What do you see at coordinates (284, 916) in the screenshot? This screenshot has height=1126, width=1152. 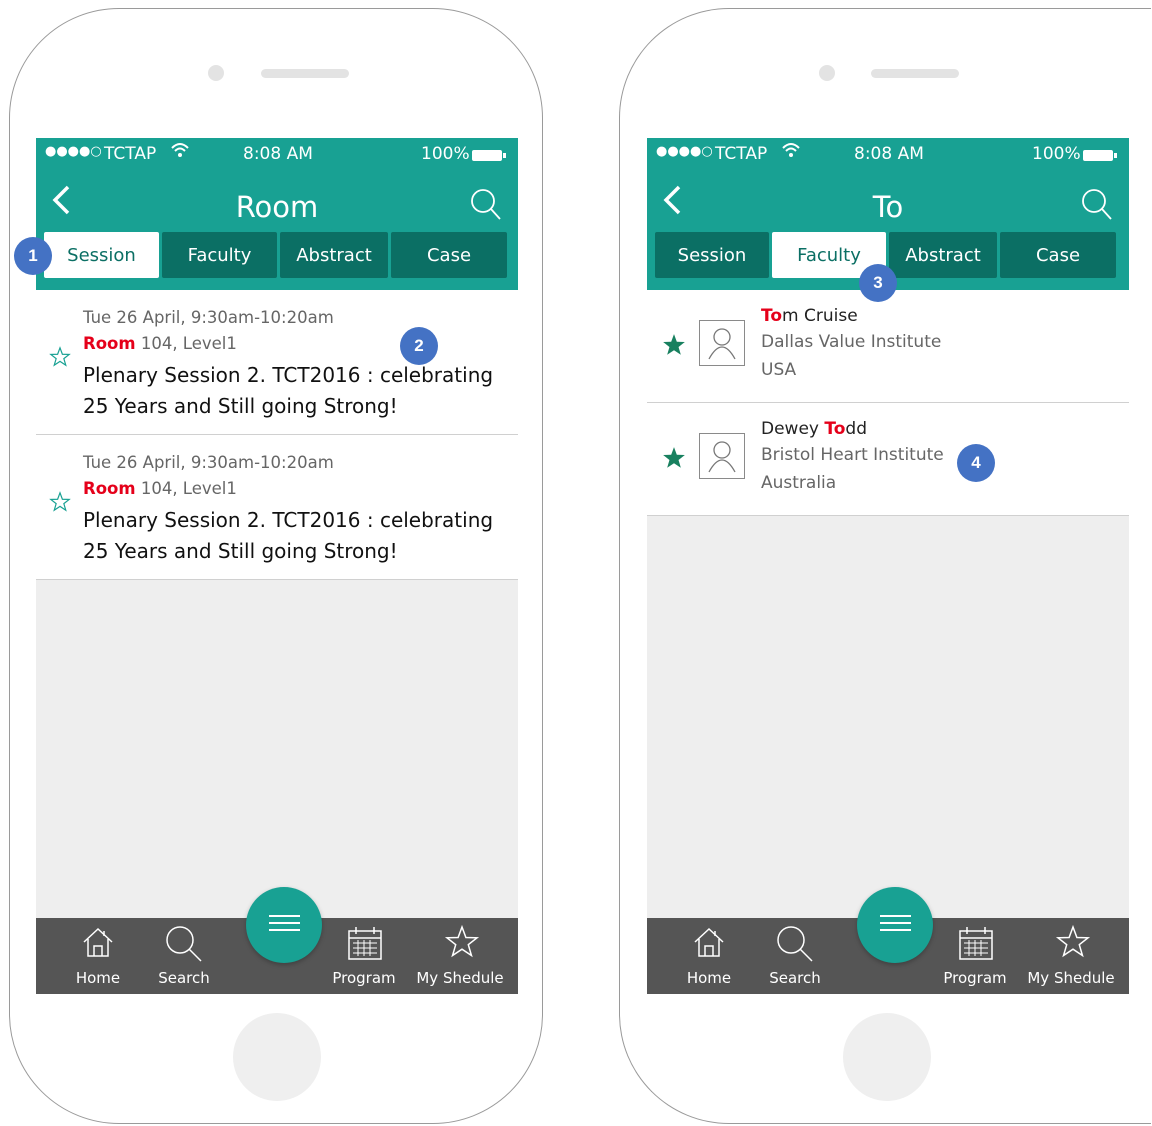 I see `menu-icon` at bounding box center [284, 916].